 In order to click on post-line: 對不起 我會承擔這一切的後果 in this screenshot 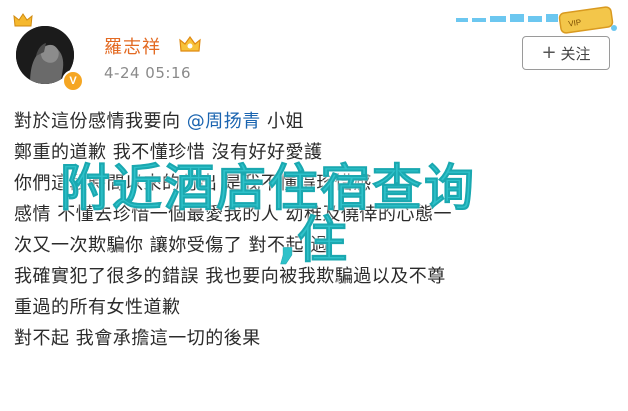, I will do `click(137, 338)`.